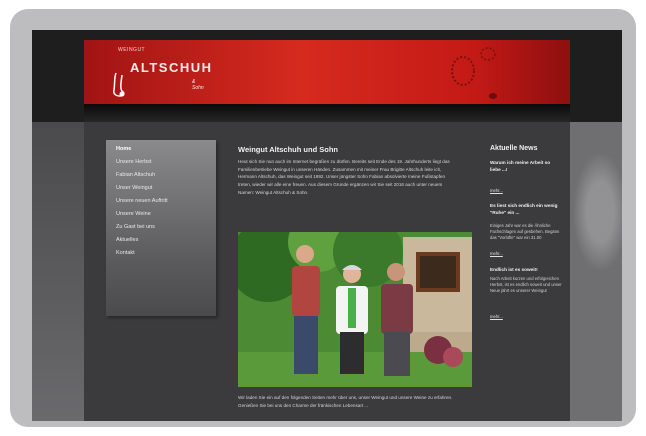 This screenshot has width=646, height=436. I want to click on nav-item-auftritt: Unsere neuen Auftritt, so click(142, 201).